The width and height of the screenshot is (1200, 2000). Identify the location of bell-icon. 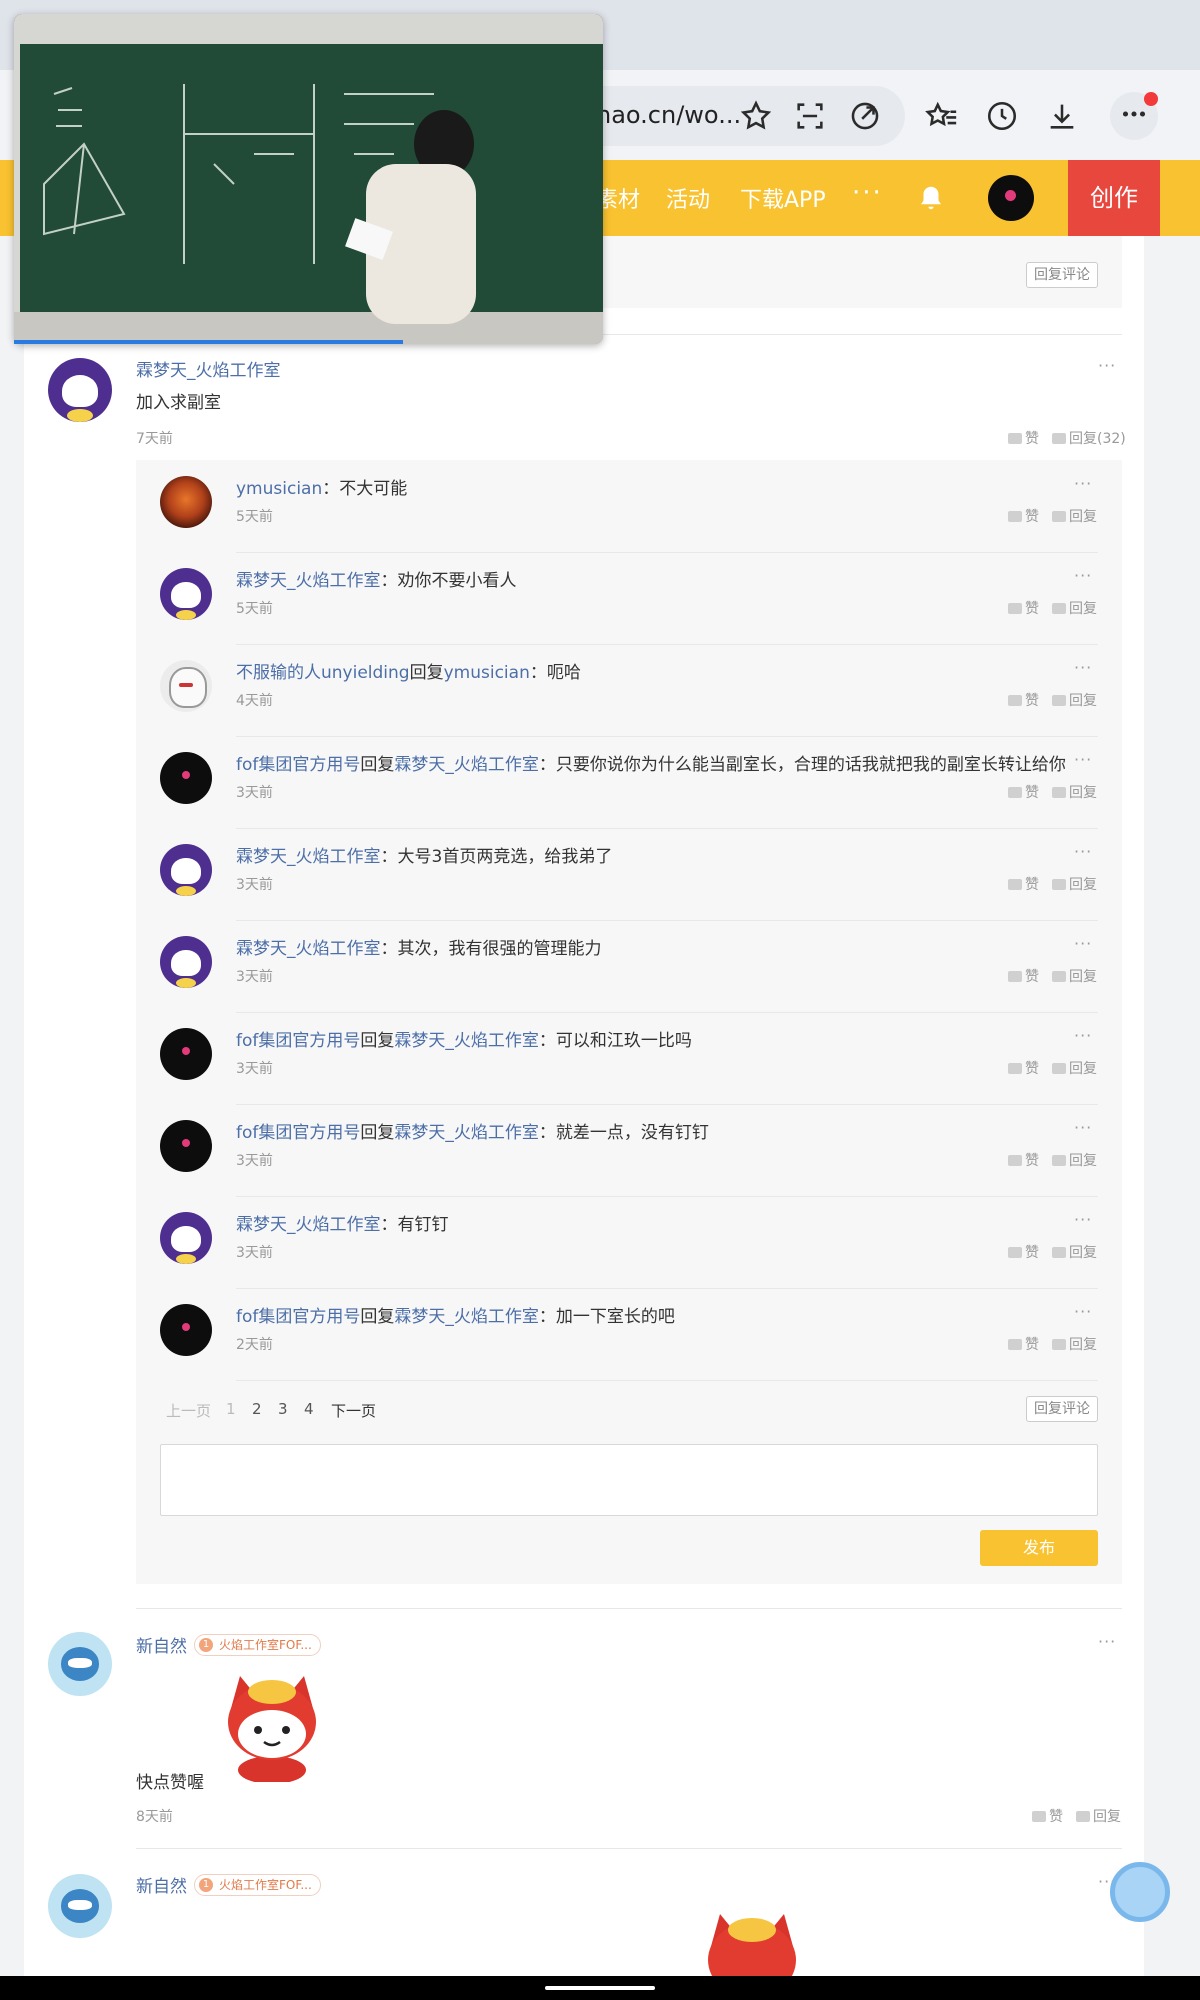
(931, 198).